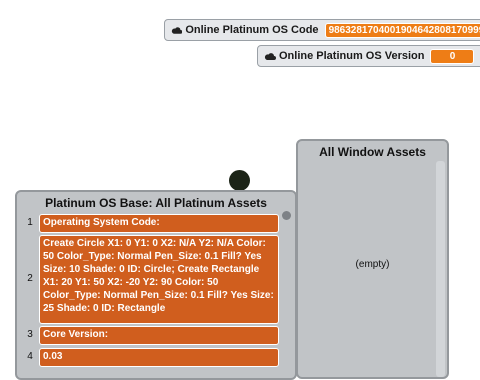 The image size is (480, 380). What do you see at coordinates (30, 334) in the screenshot?
I see `list-item-index: 3` at bounding box center [30, 334].